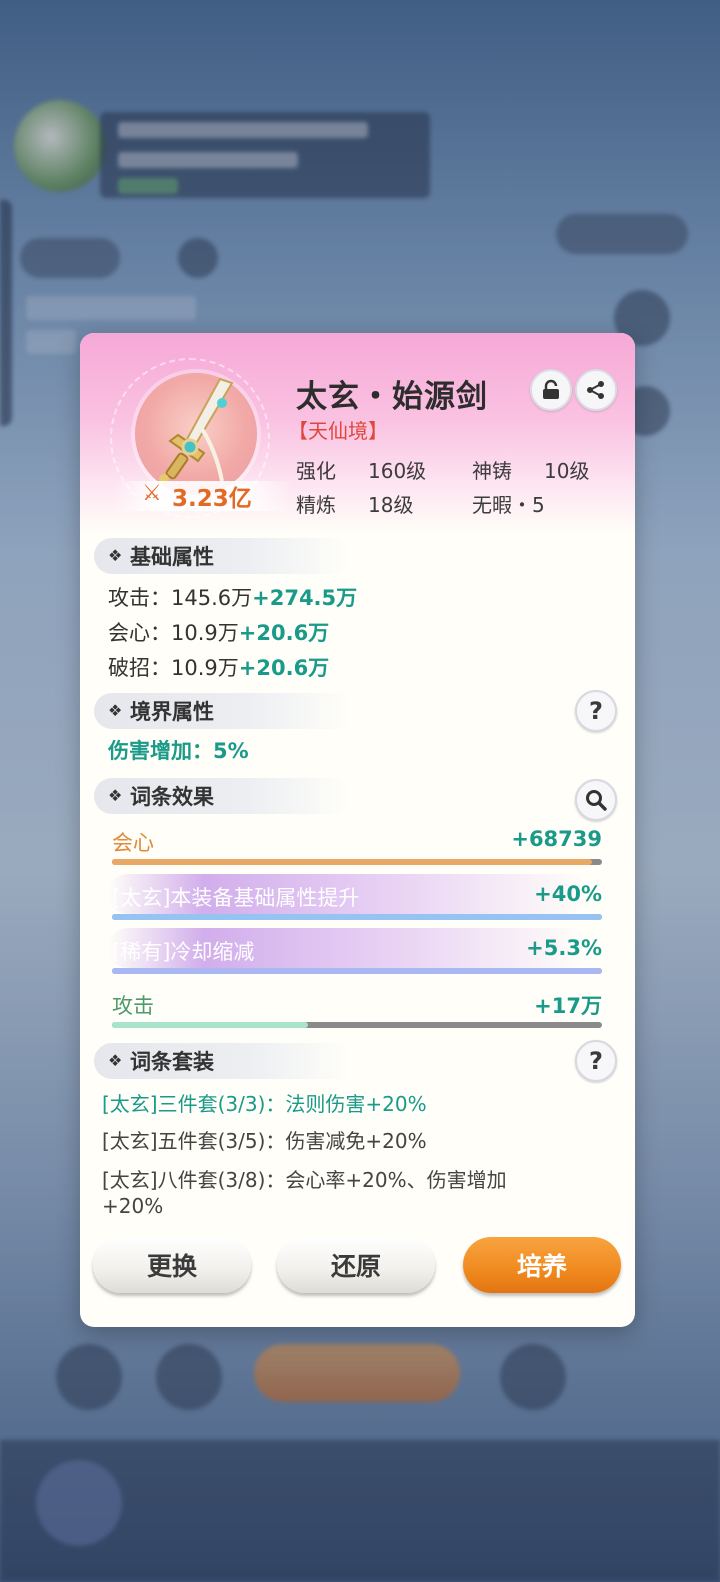 This screenshot has height=1582, width=720. I want to click on affix-search-button, so click(596, 800).